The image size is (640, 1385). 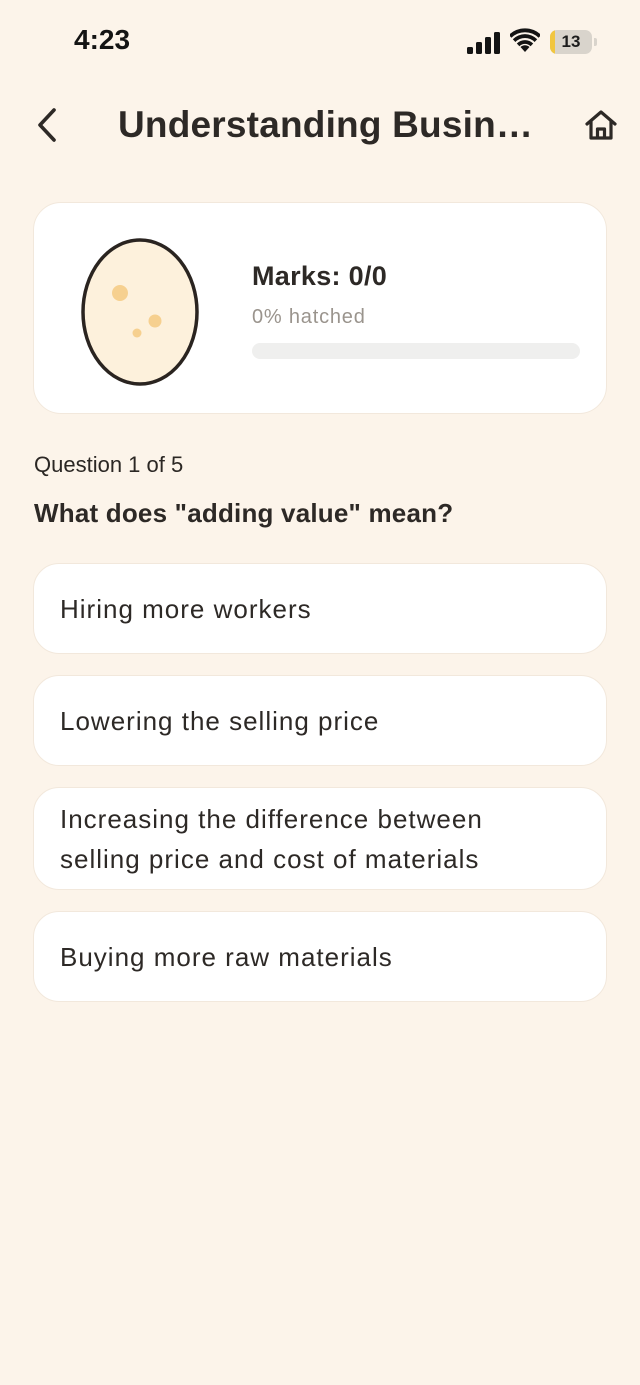 I want to click on wifi-icon, so click(x=525, y=40).